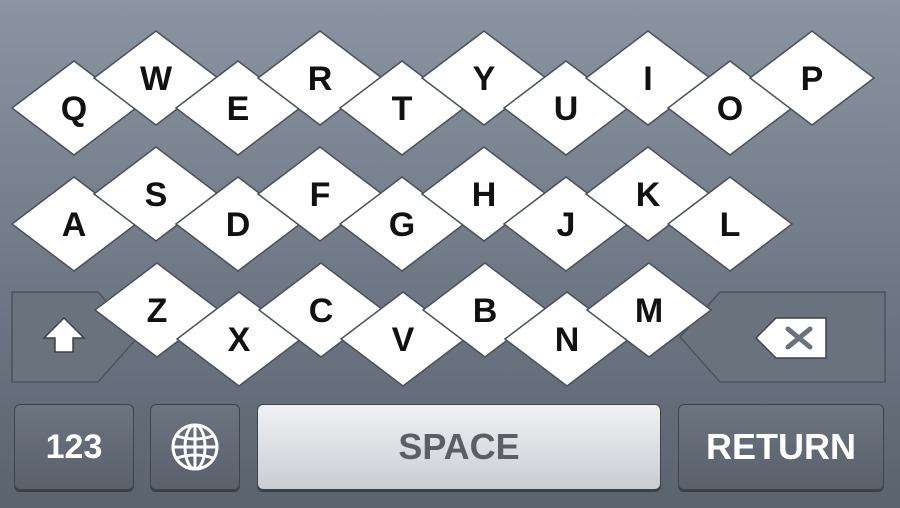 Image resolution: width=900 pixels, height=508 pixels. I want to click on key-label: O, so click(730, 109).